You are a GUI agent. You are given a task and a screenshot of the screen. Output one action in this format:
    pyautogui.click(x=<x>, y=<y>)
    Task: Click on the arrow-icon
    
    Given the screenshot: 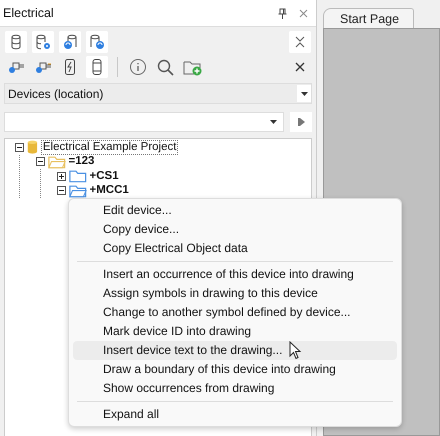 What is the action you would take?
    pyautogui.click(x=301, y=122)
    